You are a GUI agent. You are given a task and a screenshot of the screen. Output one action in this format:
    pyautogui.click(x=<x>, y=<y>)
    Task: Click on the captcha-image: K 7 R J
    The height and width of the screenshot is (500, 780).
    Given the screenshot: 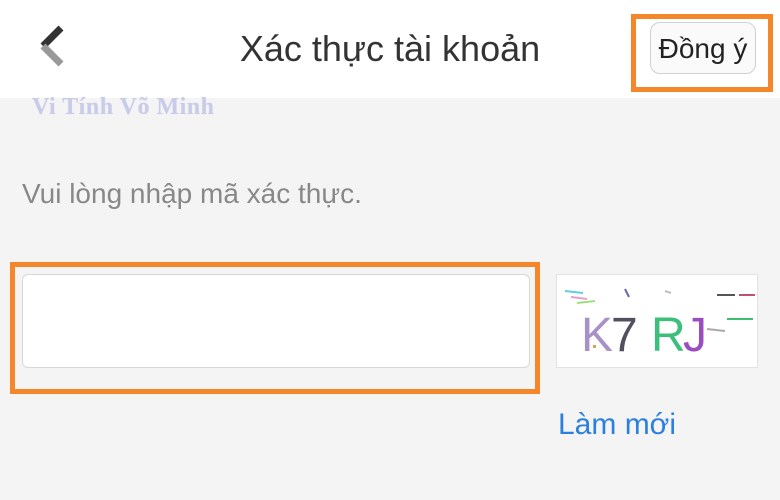 What is the action you would take?
    pyautogui.click(x=657, y=321)
    